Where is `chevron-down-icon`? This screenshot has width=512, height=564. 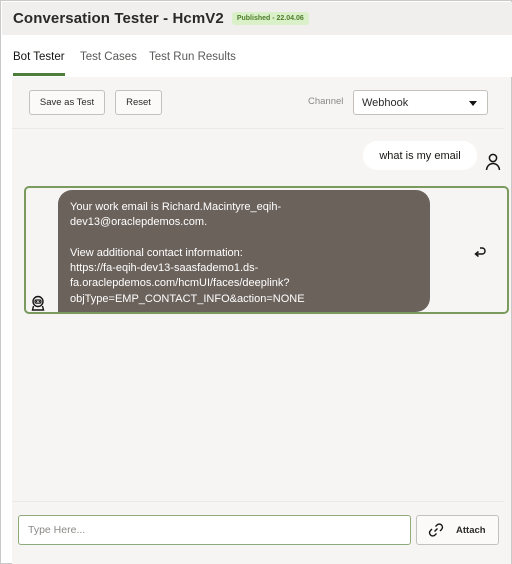 chevron-down-icon is located at coordinates (473, 103).